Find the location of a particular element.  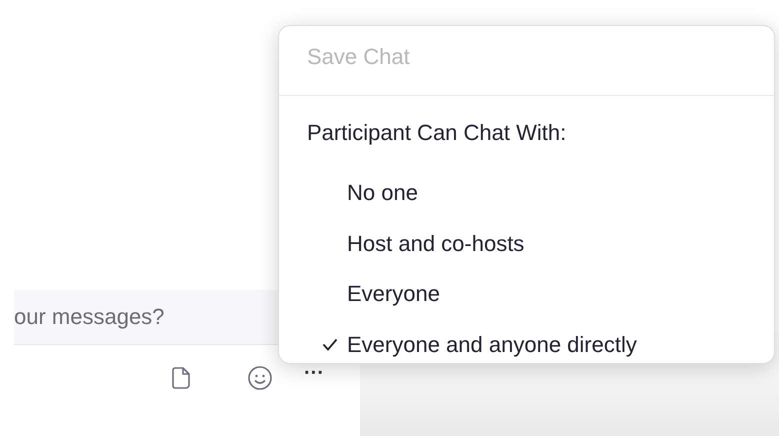

option-label: No one is located at coordinates (382, 193).